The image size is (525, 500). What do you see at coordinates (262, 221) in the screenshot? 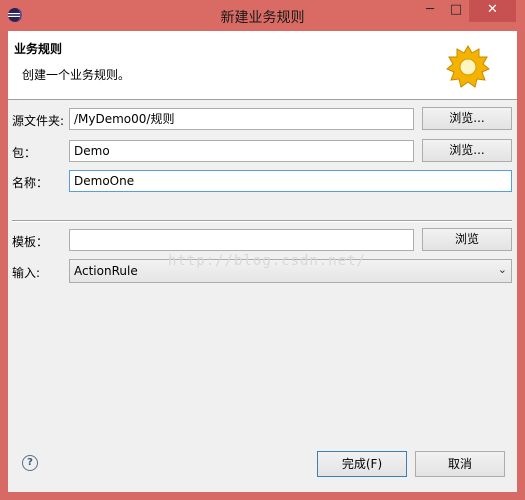
I see `separator` at bounding box center [262, 221].